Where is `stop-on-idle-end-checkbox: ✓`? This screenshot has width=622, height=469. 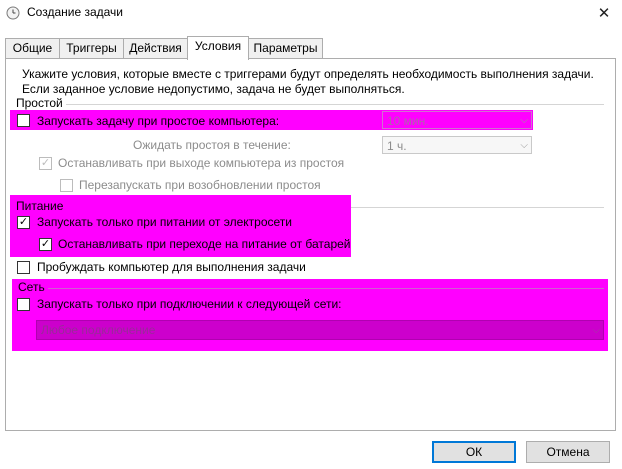
stop-on-idle-end-checkbox: ✓ is located at coordinates (45, 163).